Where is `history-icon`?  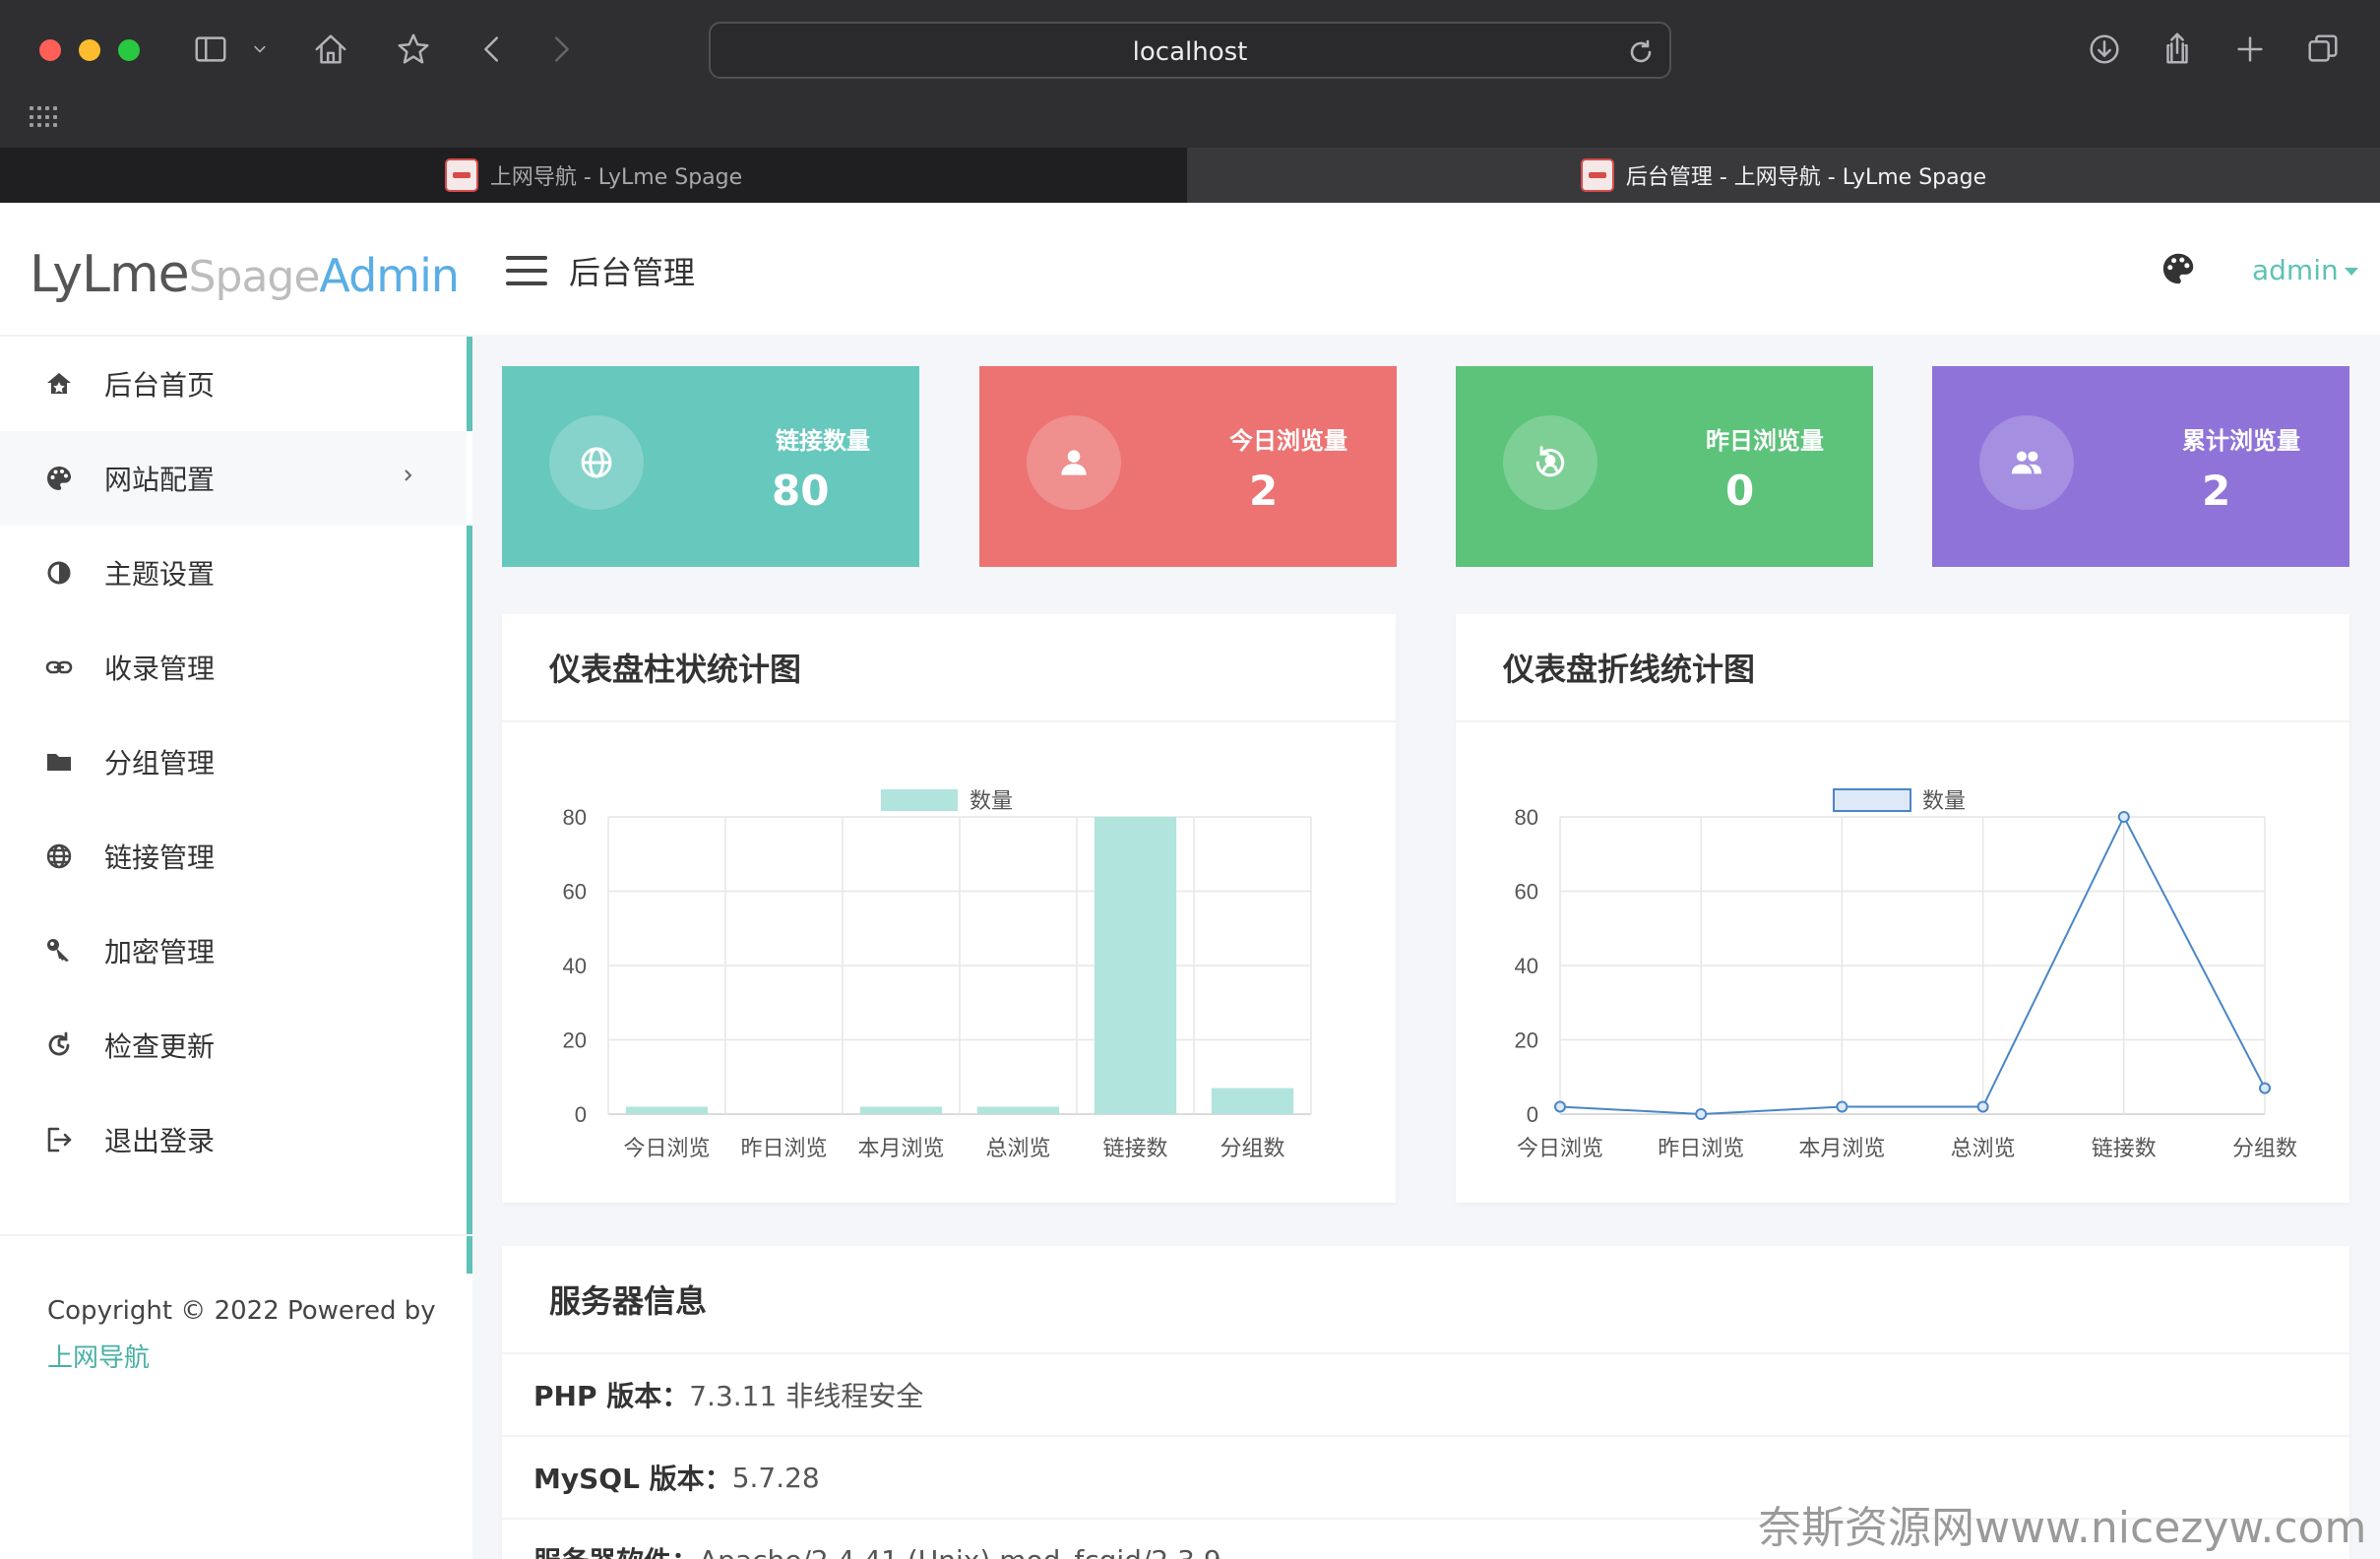 history-icon is located at coordinates (1550, 462).